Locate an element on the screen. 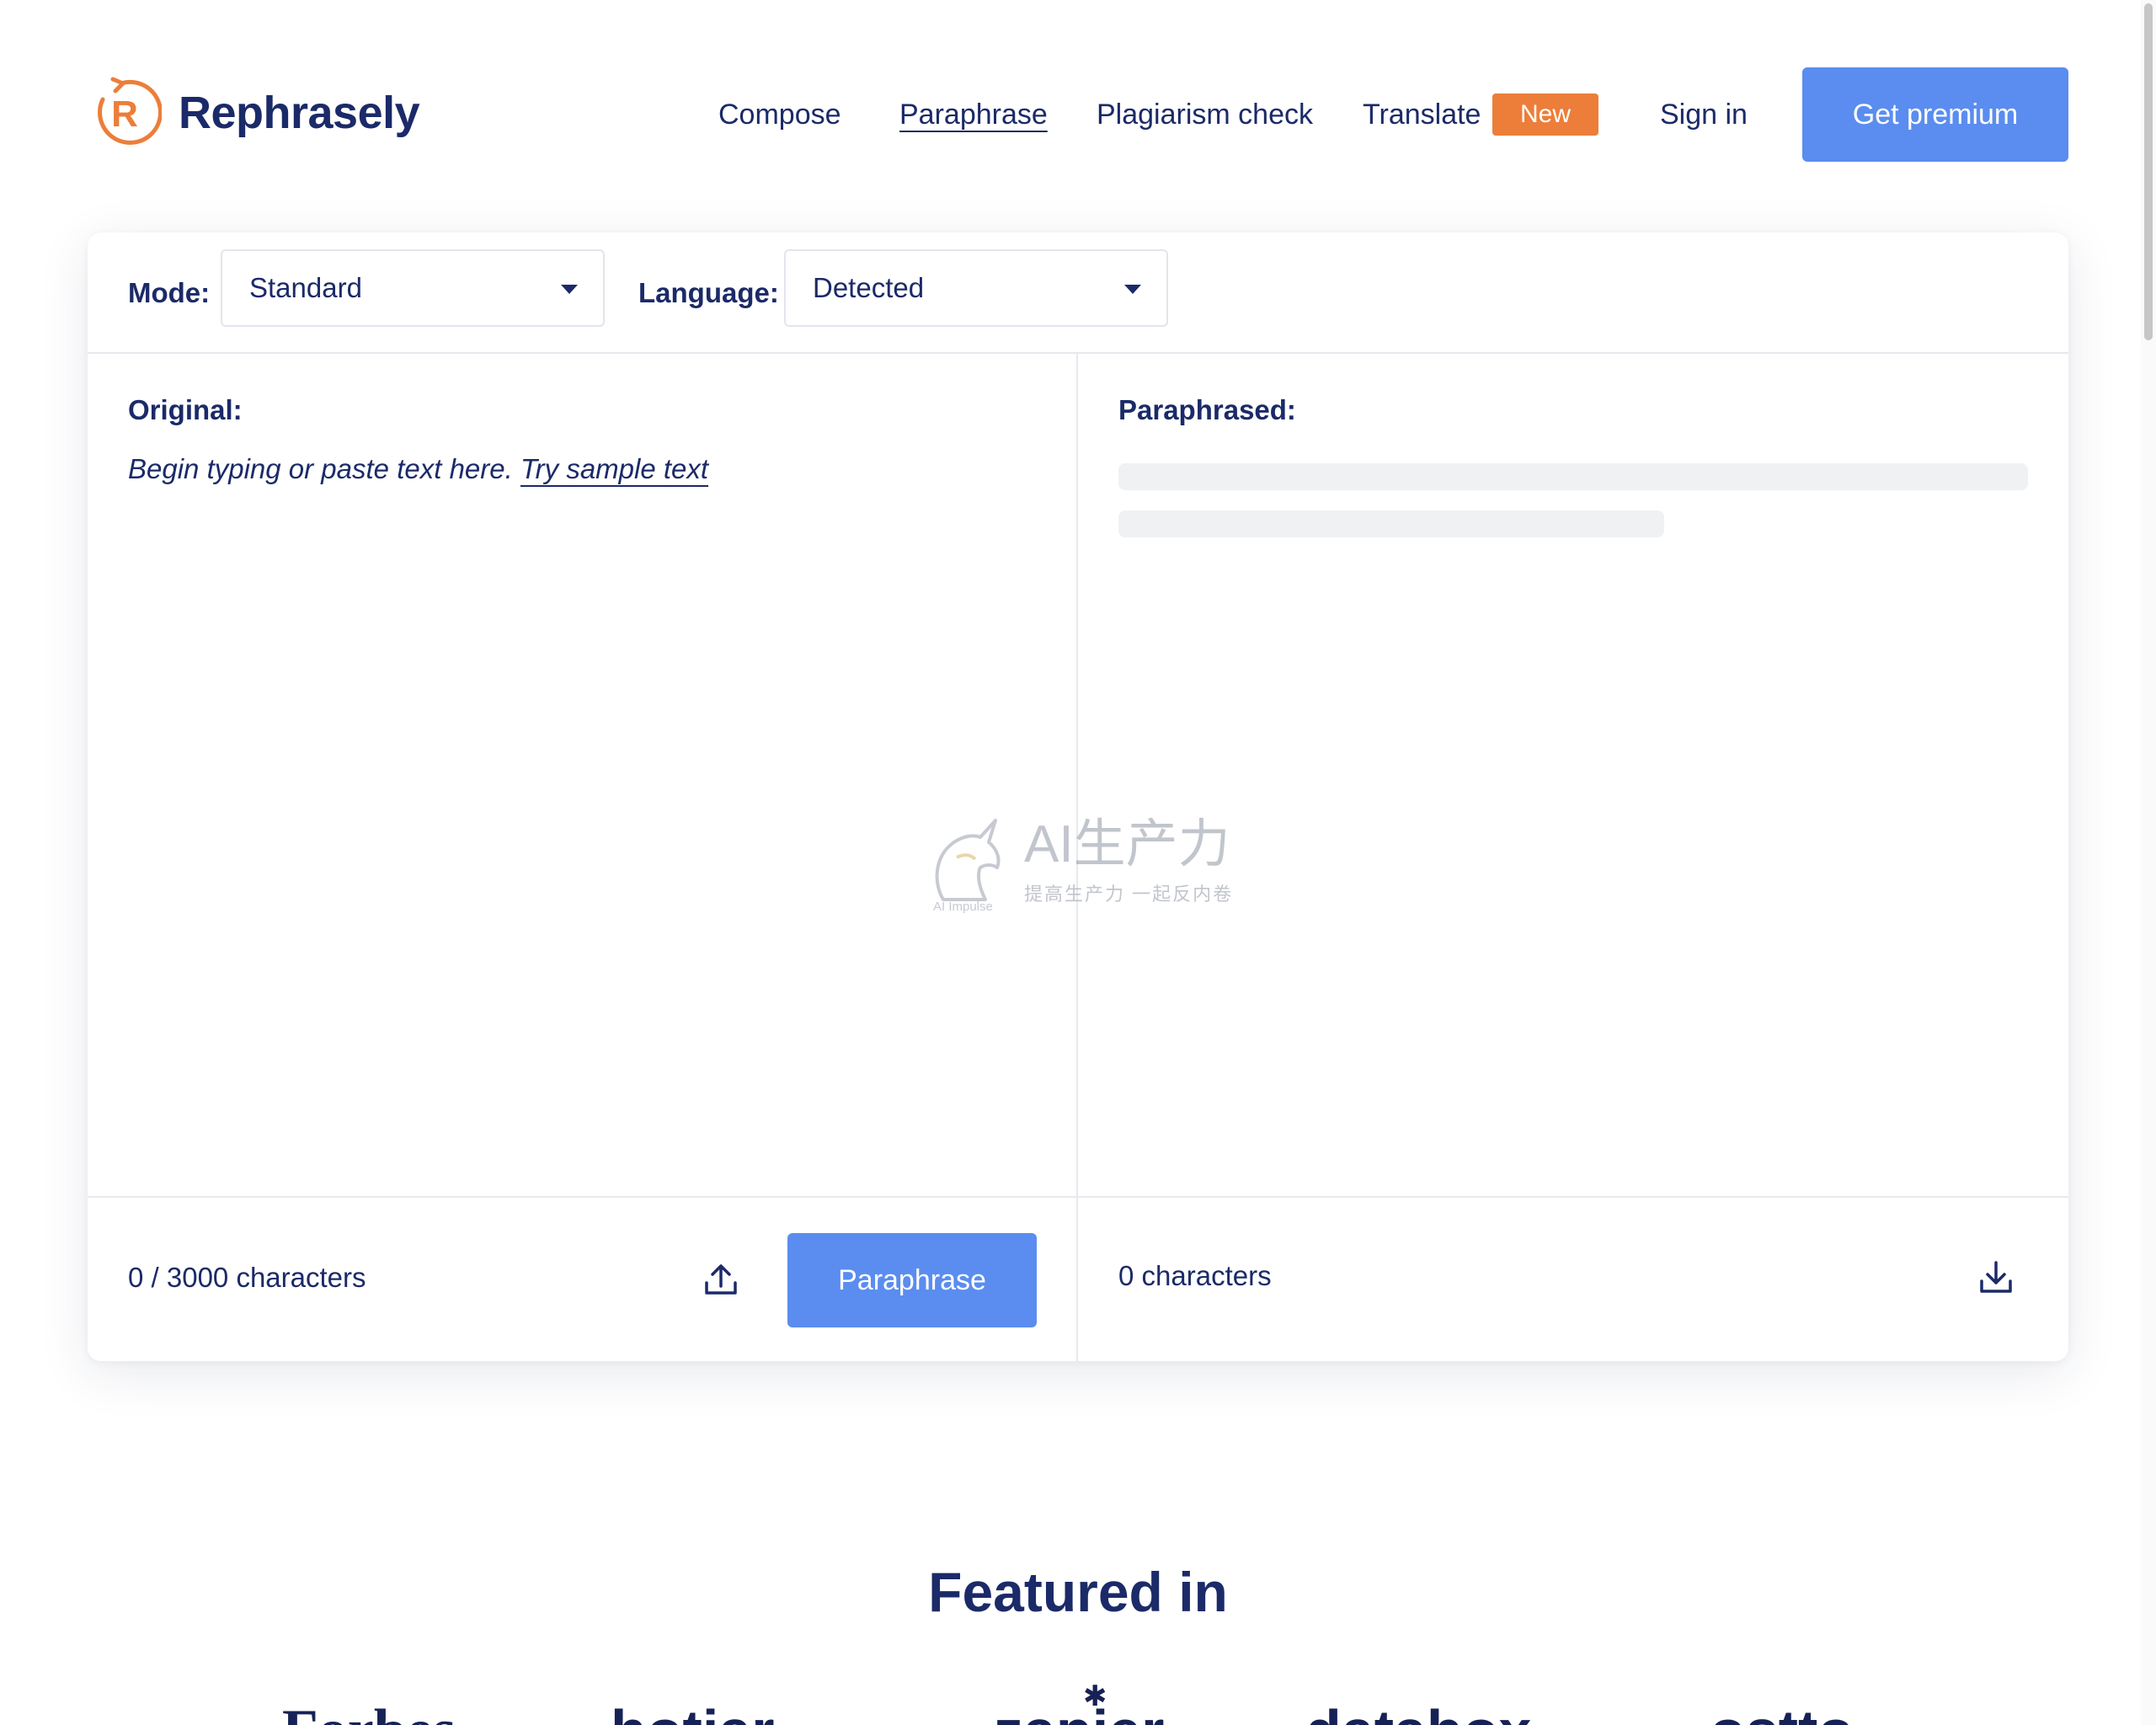 The height and width of the screenshot is (1725, 2156). unicorn-watermark-icon is located at coordinates (968, 860).